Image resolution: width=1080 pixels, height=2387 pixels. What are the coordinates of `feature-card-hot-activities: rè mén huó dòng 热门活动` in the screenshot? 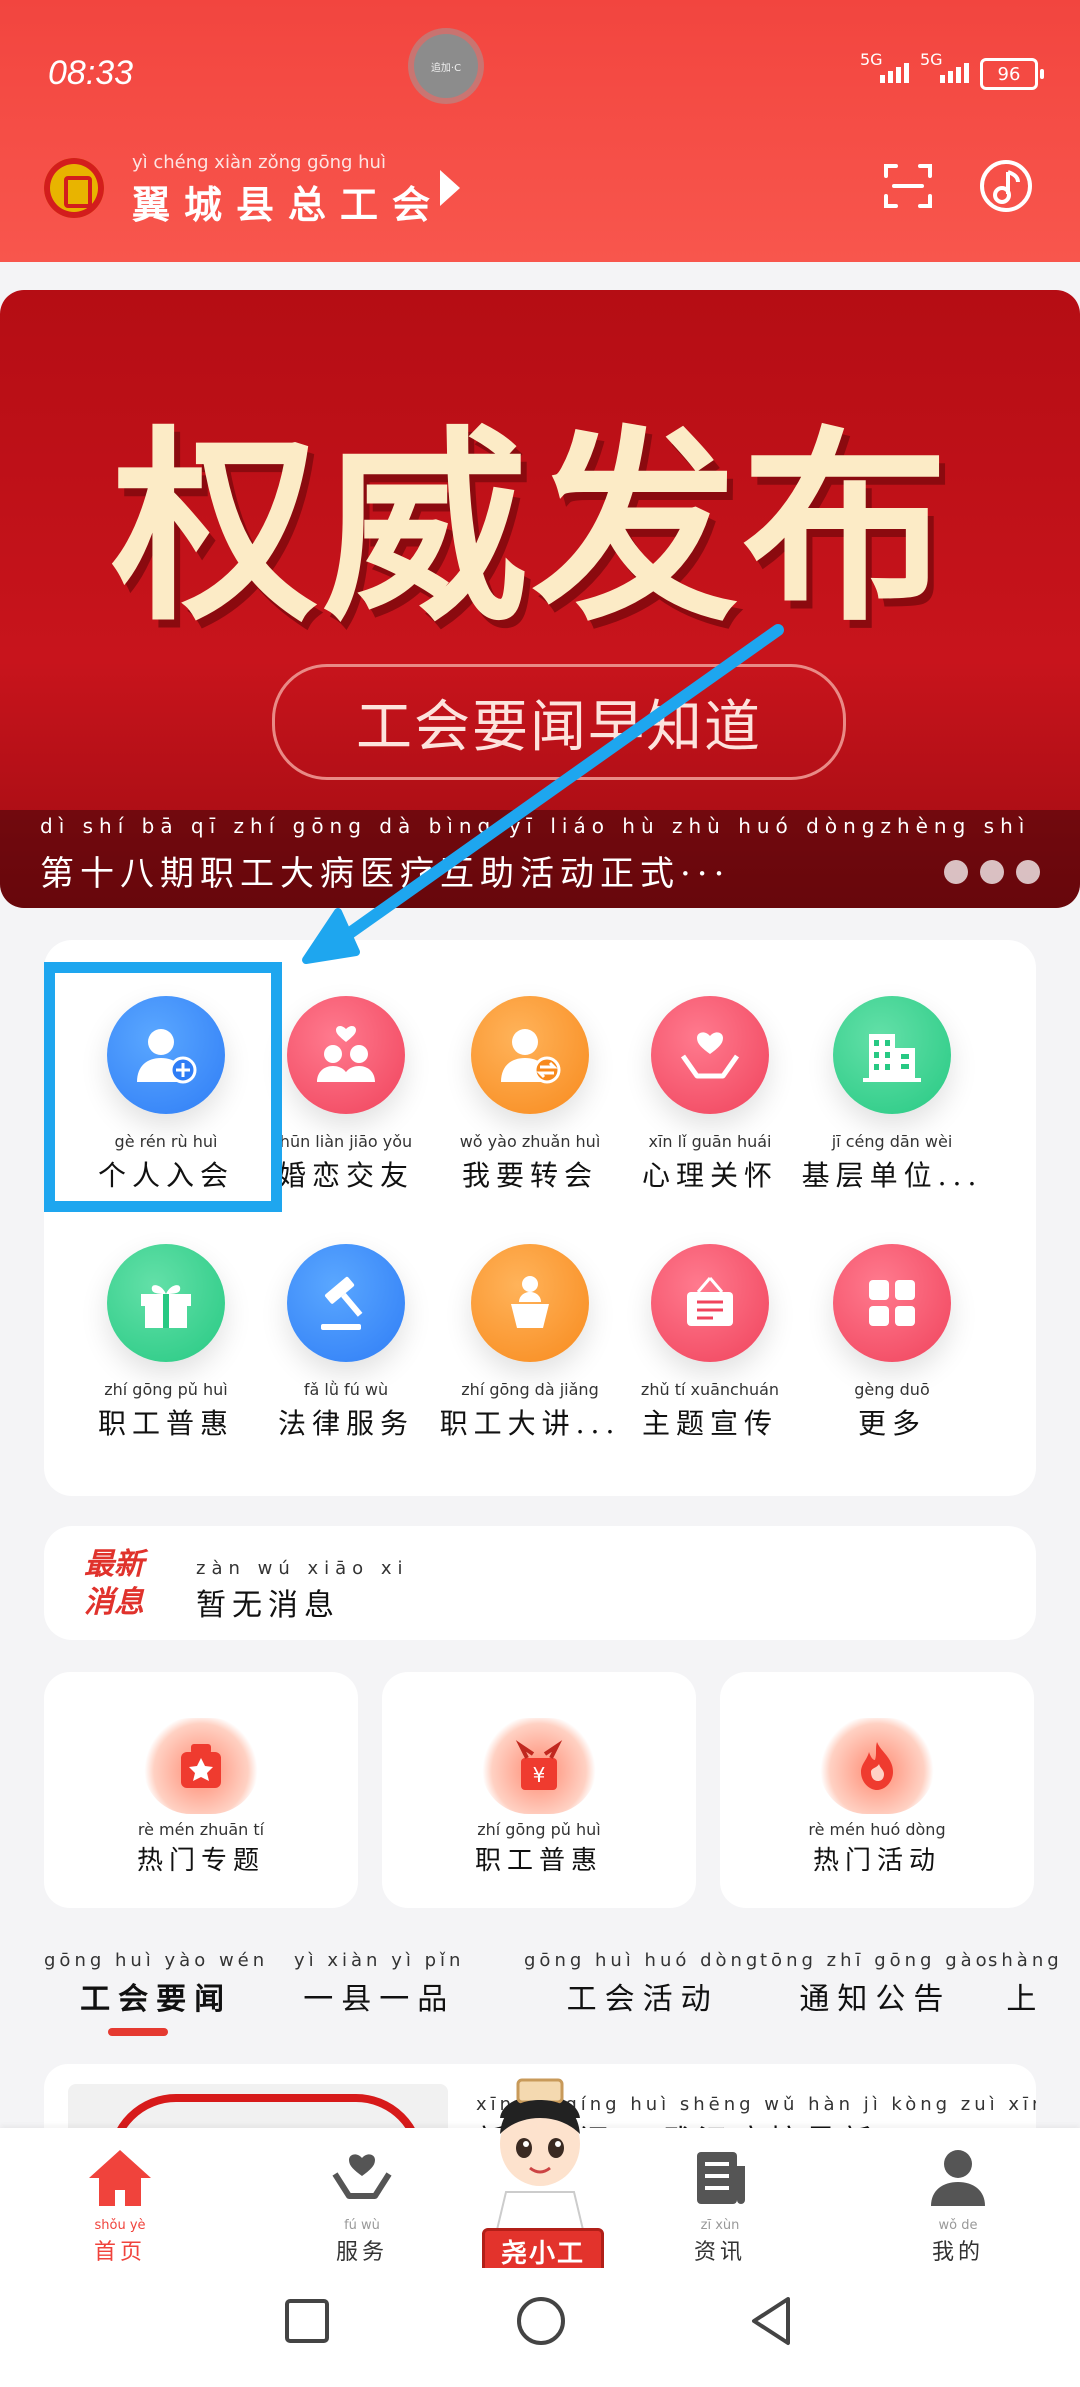 It's located at (877, 1790).